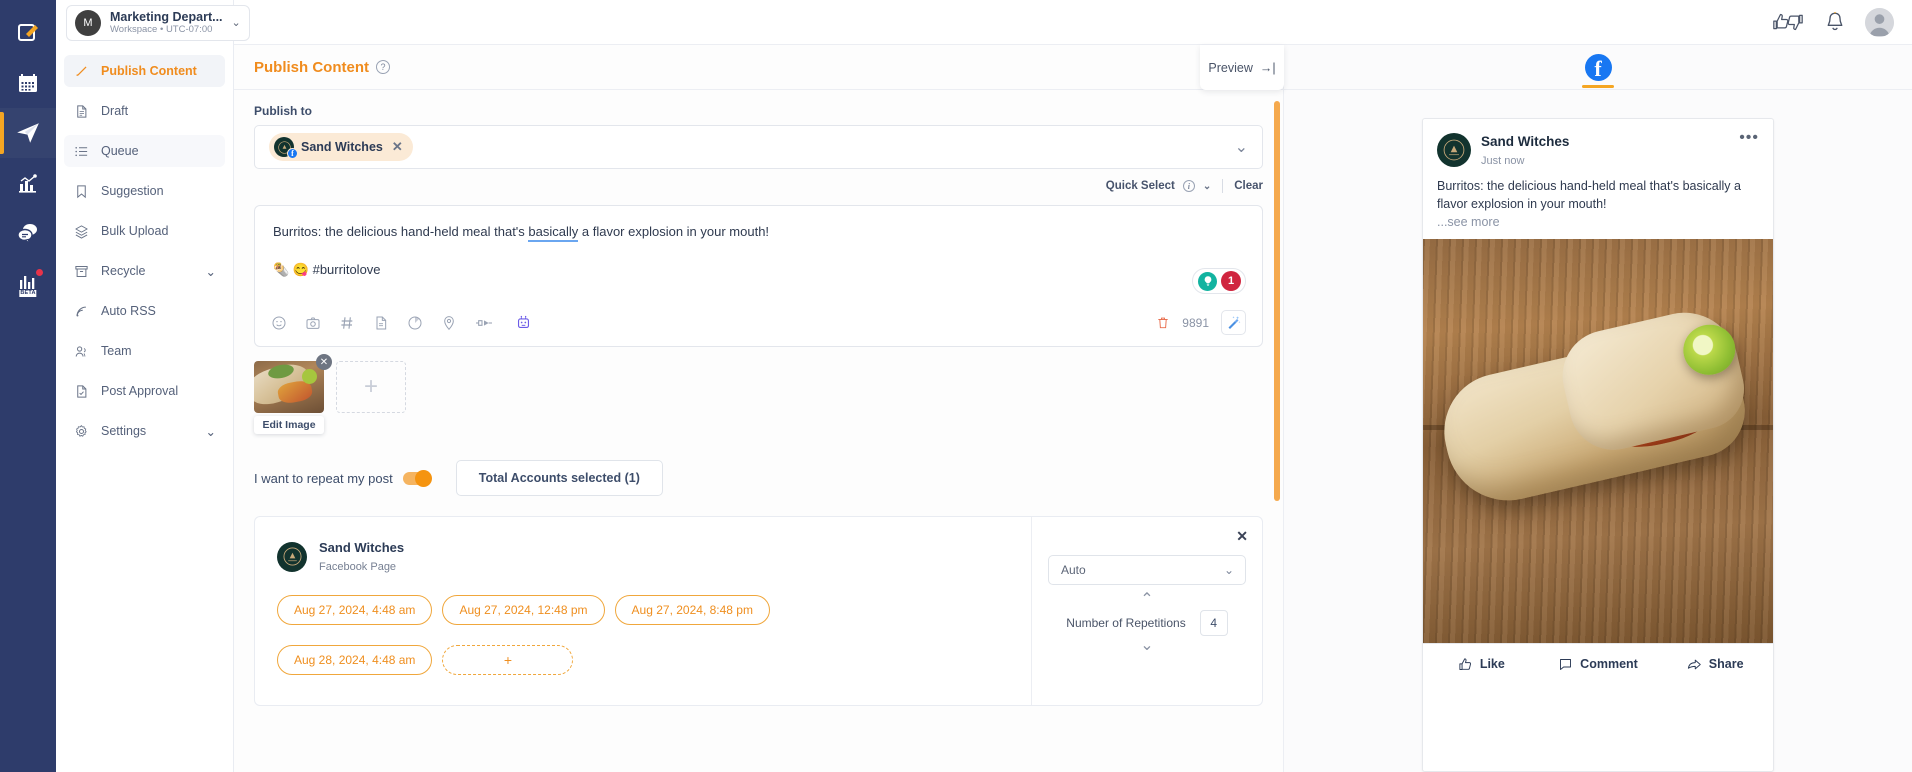 The width and height of the screenshot is (1912, 772). I want to click on emoji-icon, so click(279, 323).